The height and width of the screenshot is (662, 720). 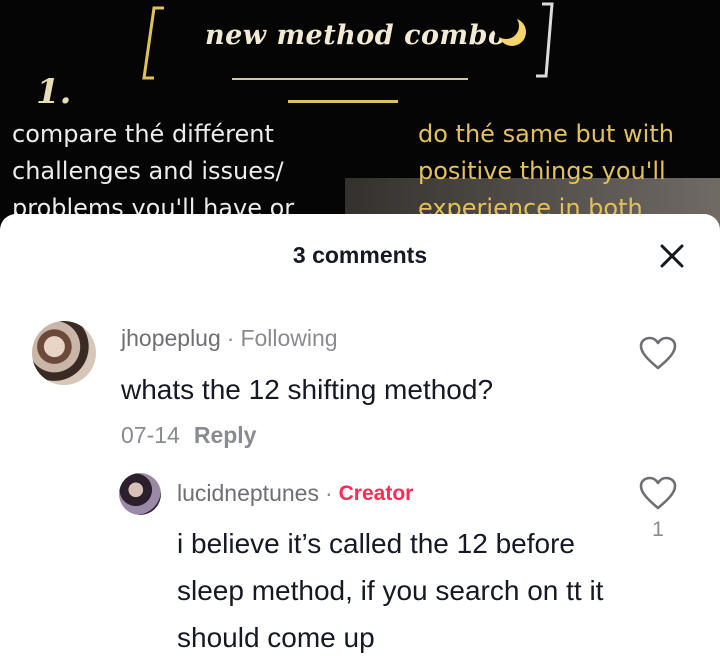 What do you see at coordinates (350, 79) in the screenshot?
I see `title-underline` at bounding box center [350, 79].